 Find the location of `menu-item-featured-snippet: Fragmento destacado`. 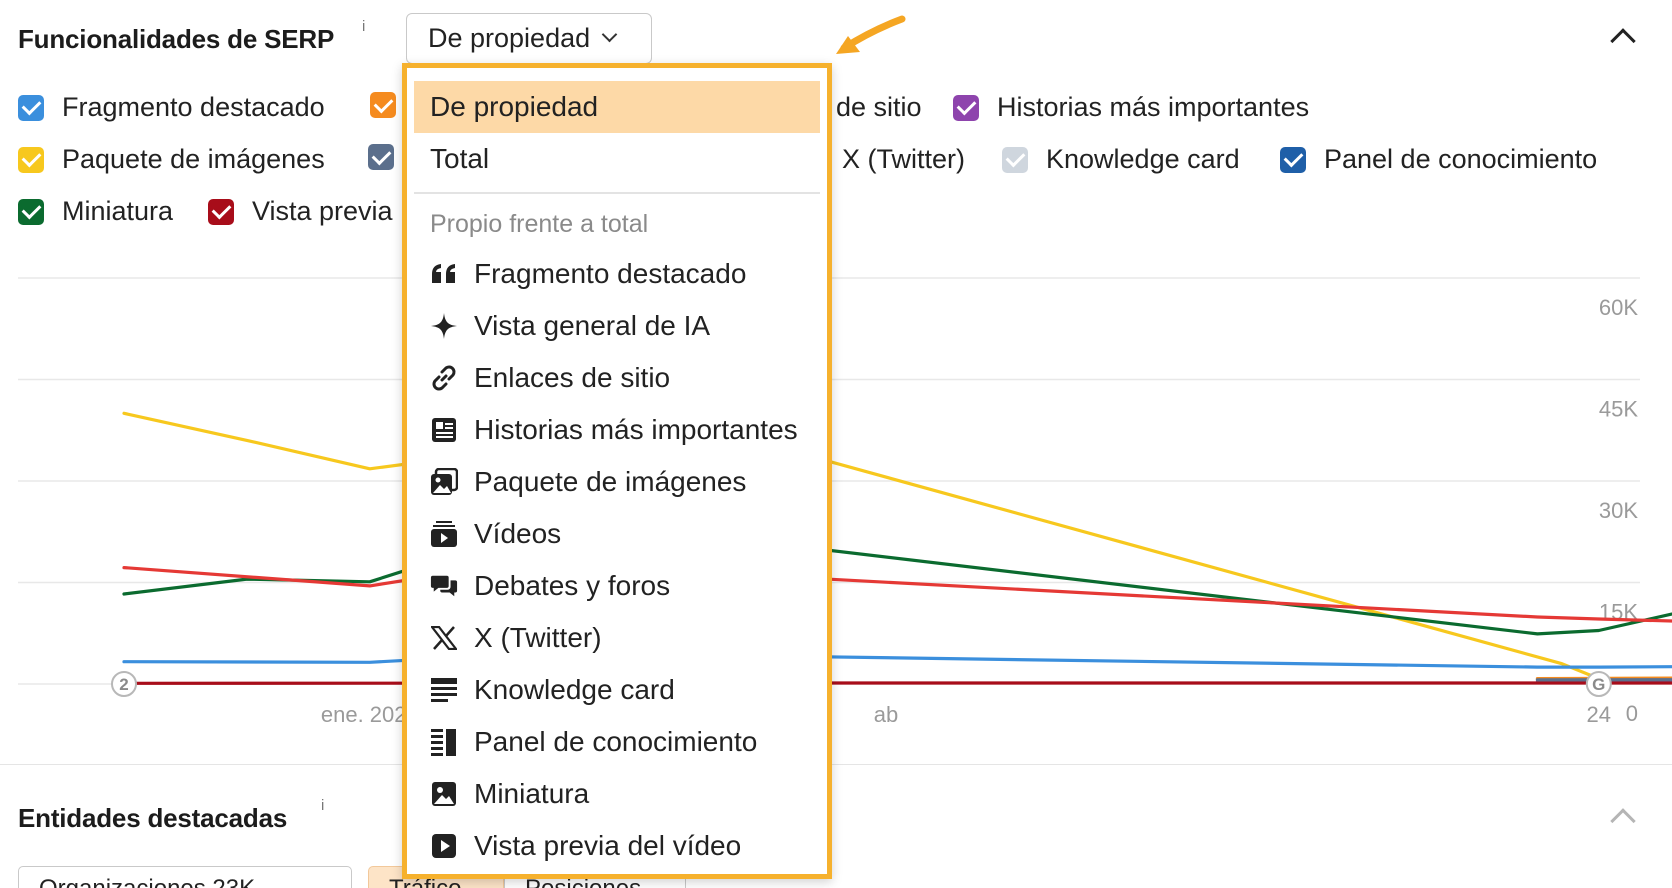

menu-item-featured-snippet: Fragmento destacado is located at coordinates (588, 274).